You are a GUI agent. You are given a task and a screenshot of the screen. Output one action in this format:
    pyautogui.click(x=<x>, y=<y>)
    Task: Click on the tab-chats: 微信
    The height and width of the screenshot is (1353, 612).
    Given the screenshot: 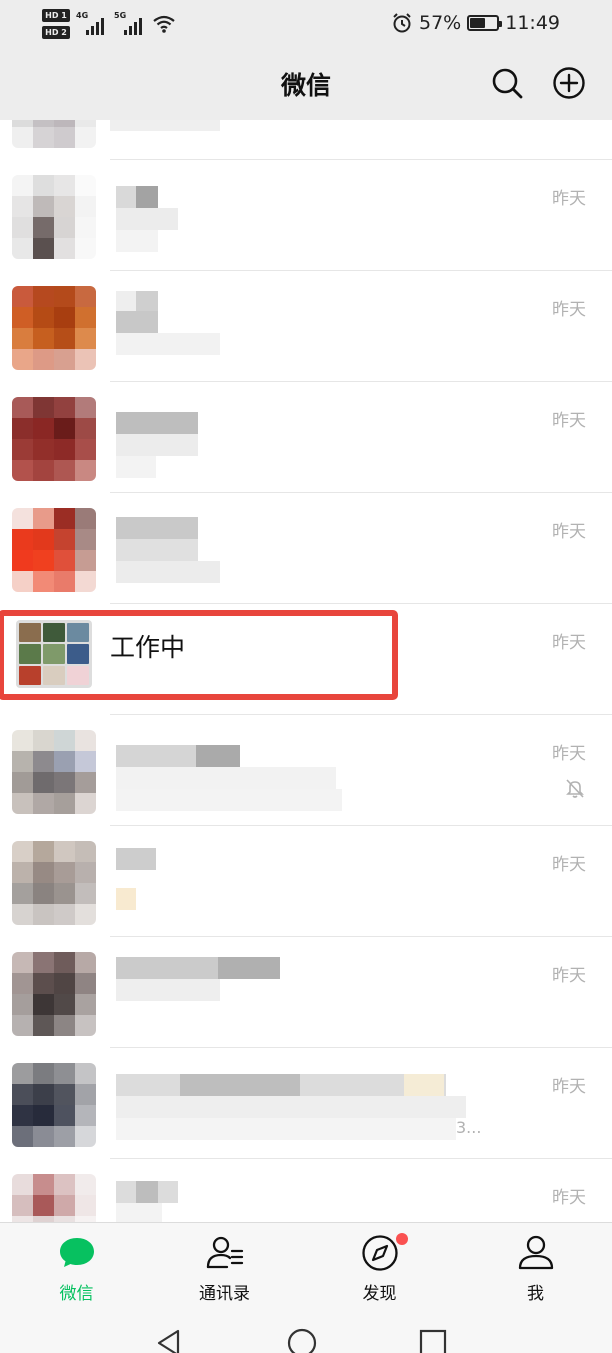 What is the action you would take?
    pyautogui.click(x=76, y=1267)
    